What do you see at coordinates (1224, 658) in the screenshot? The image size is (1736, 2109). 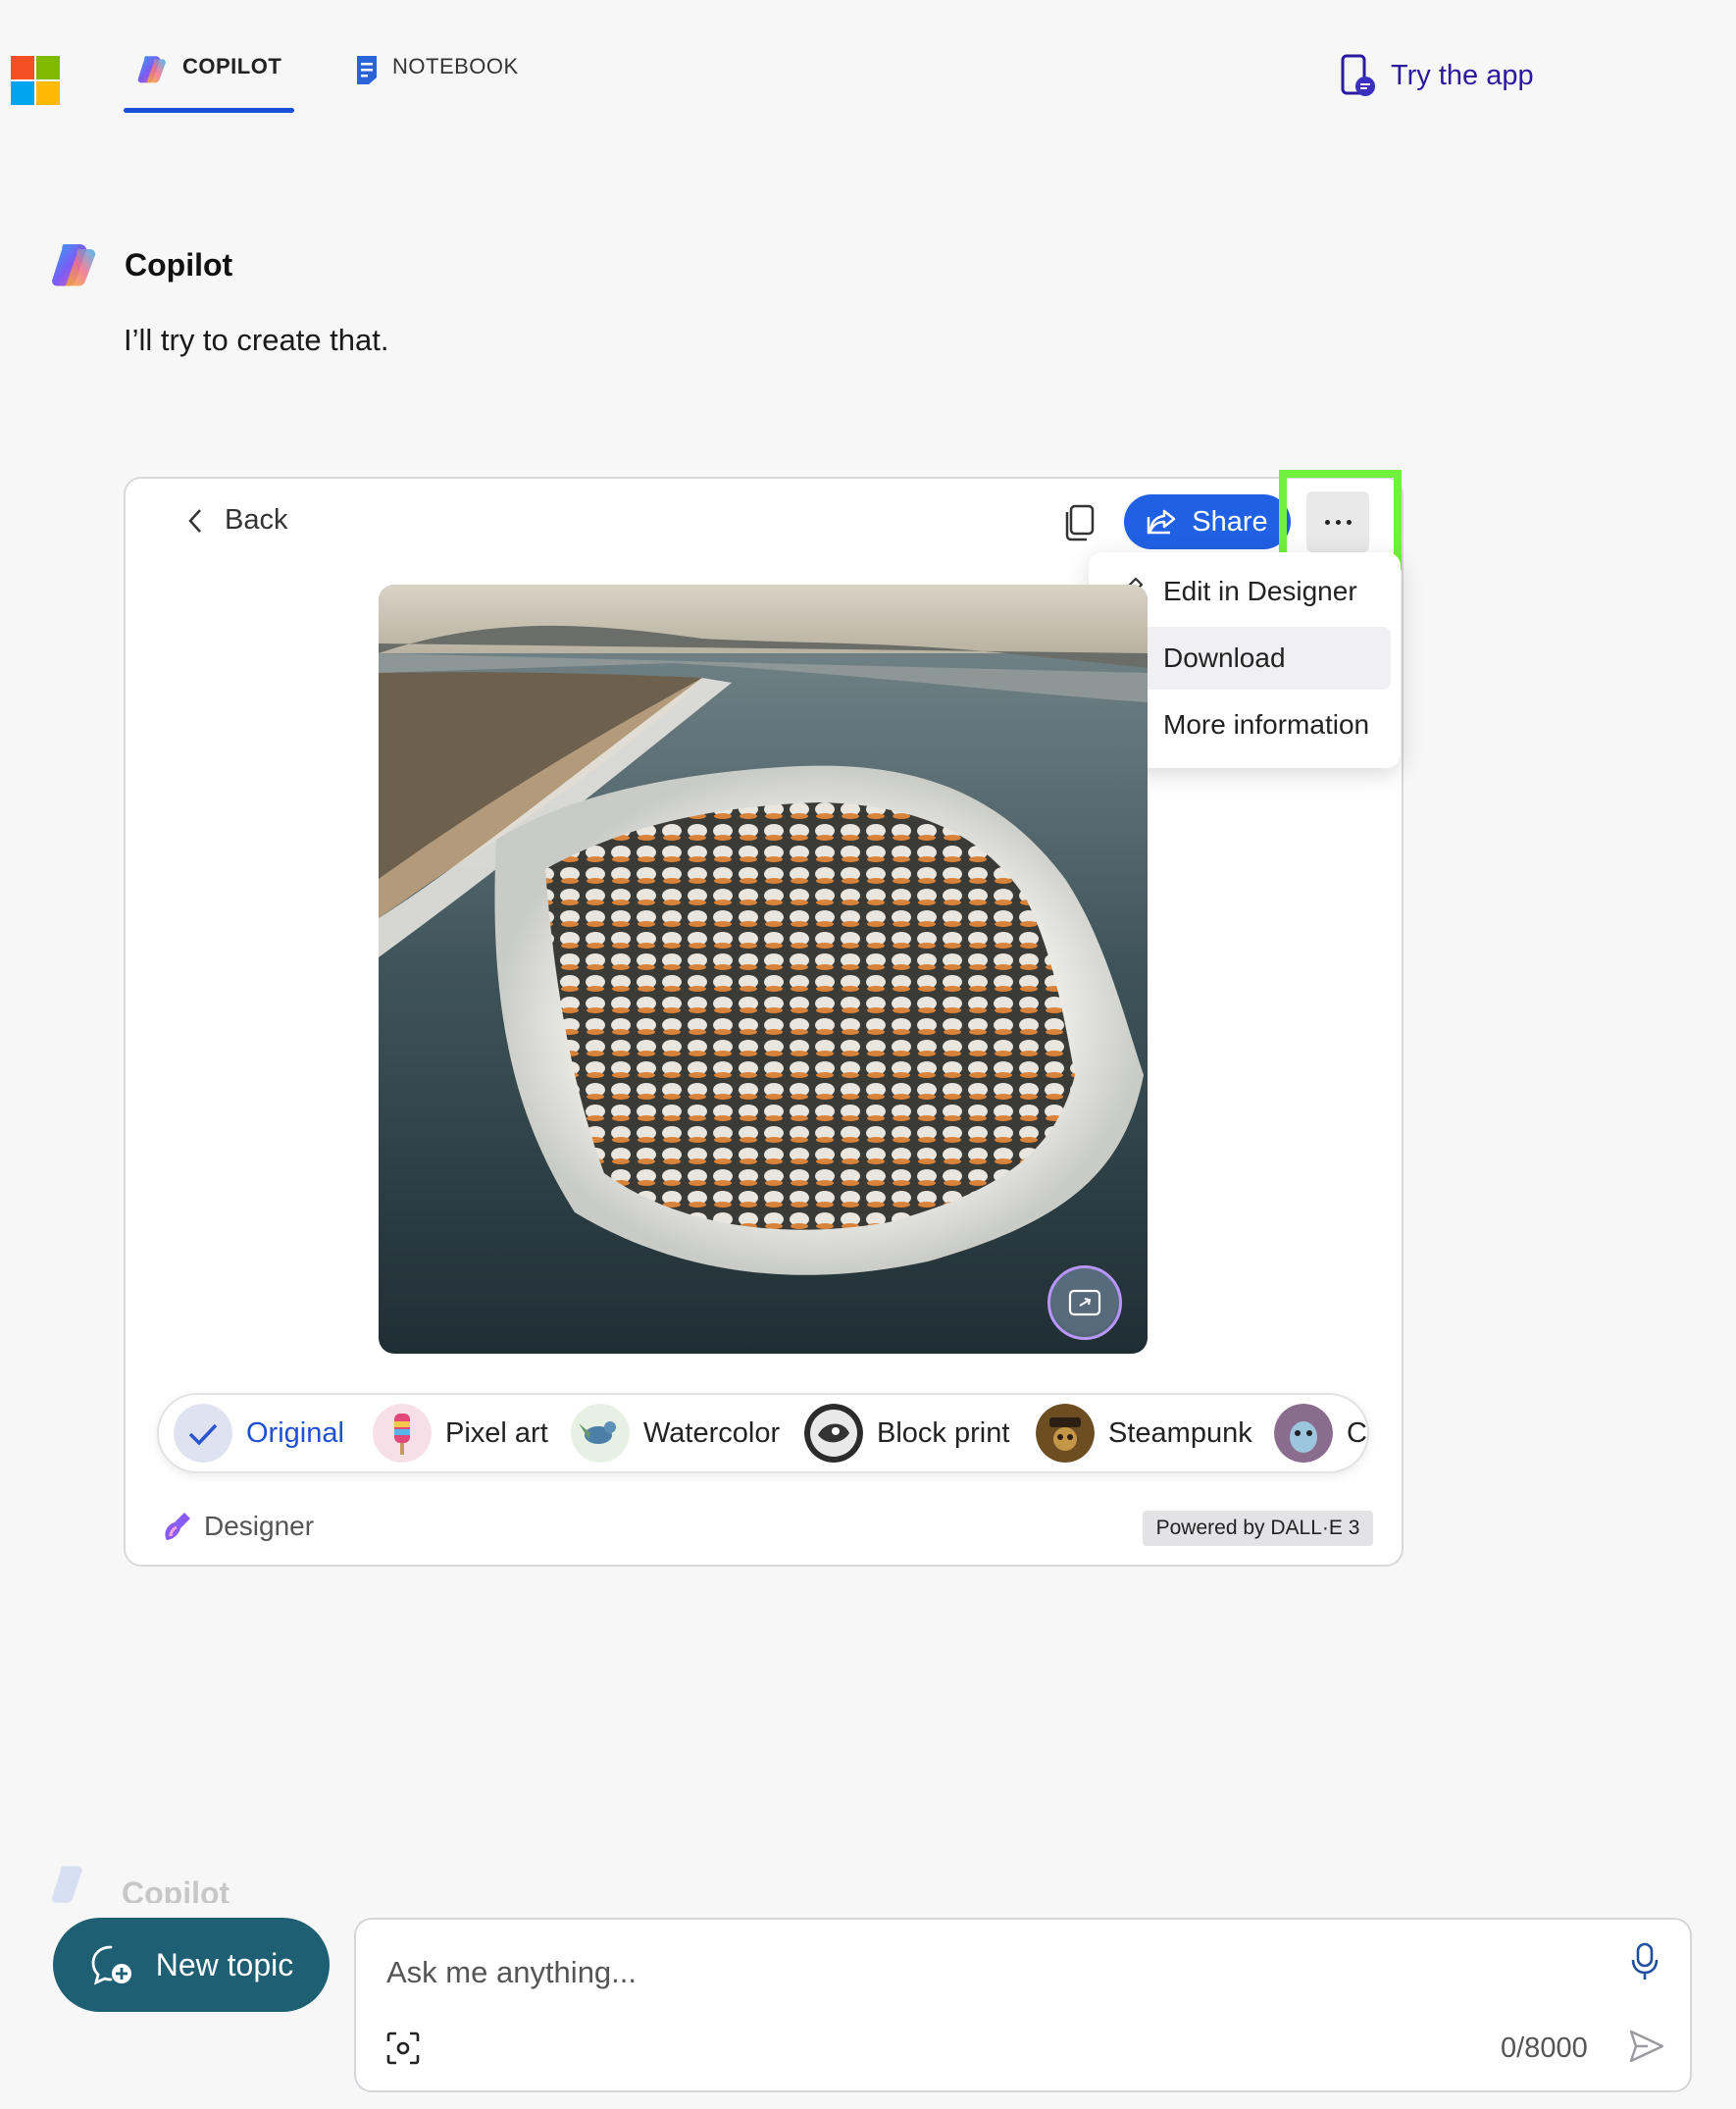 I see `menu-item-label: Download` at bounding box center [1224, 658].